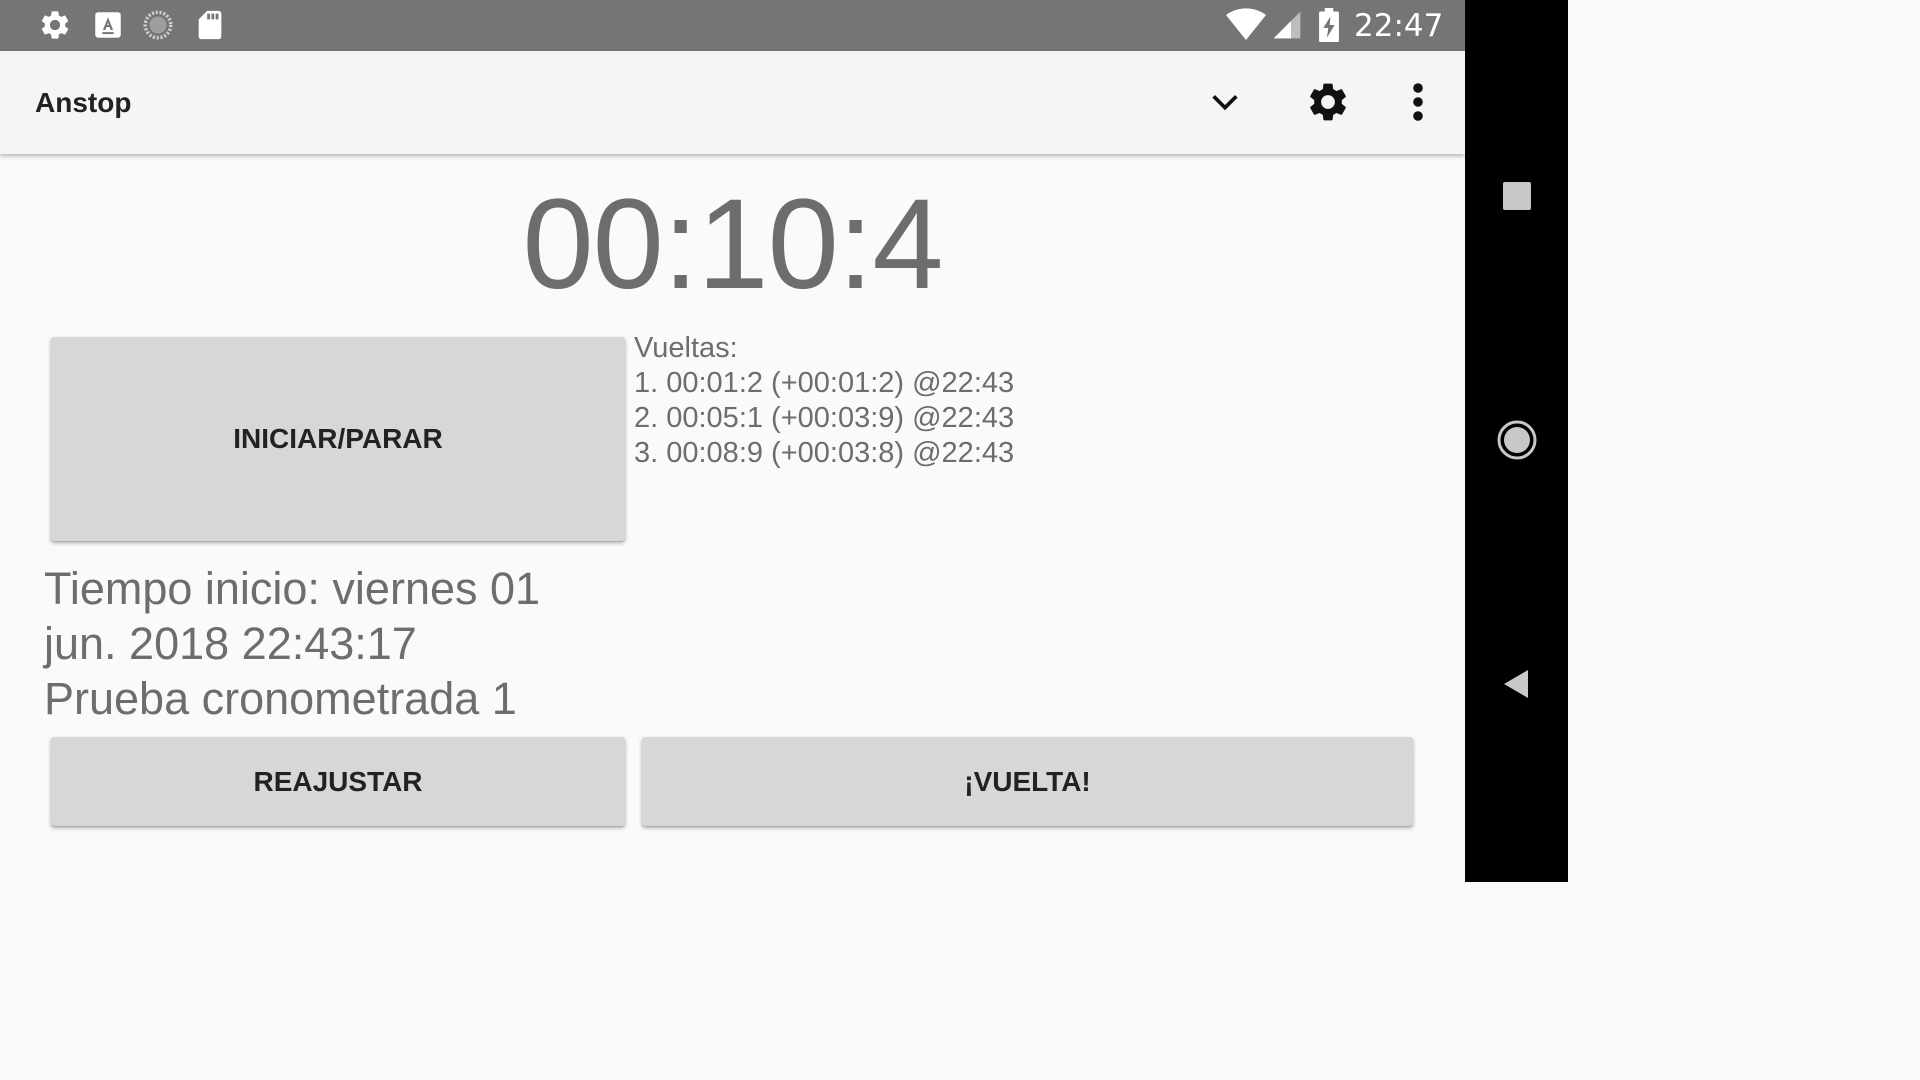 This screenshot has width=1920, height=1080. I want to click on gear-icon, so click(55, 25).